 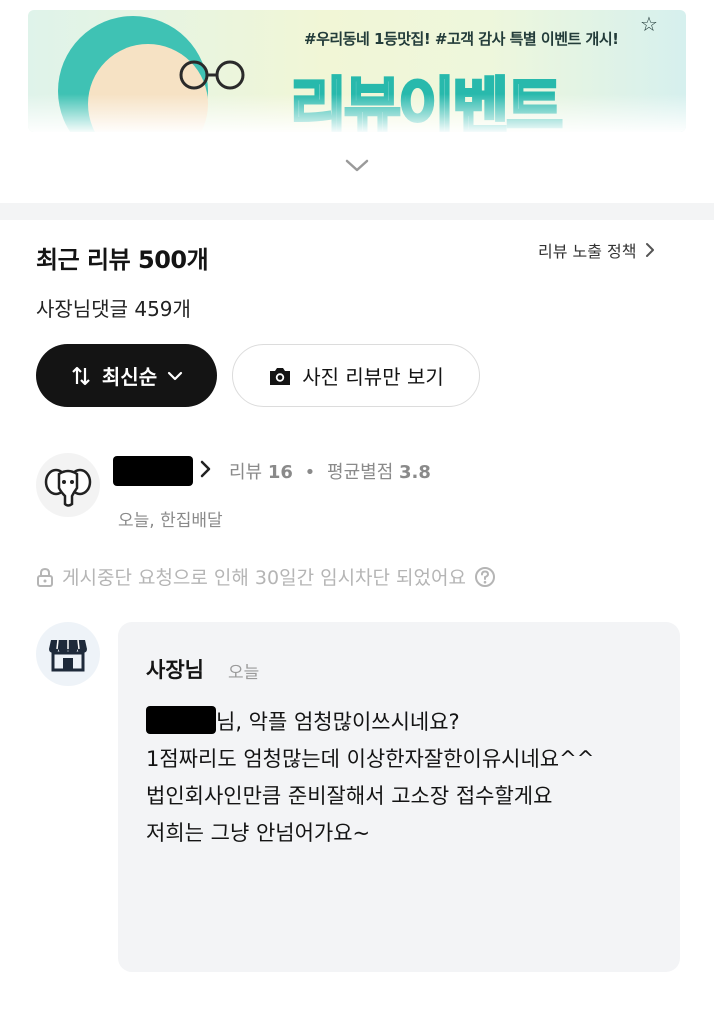 What do you see at coordinates (122, 260) in the screenshot?
I see `recent-reviews-title: 최근 리뷰 500개` at bounding box center [122, 260].